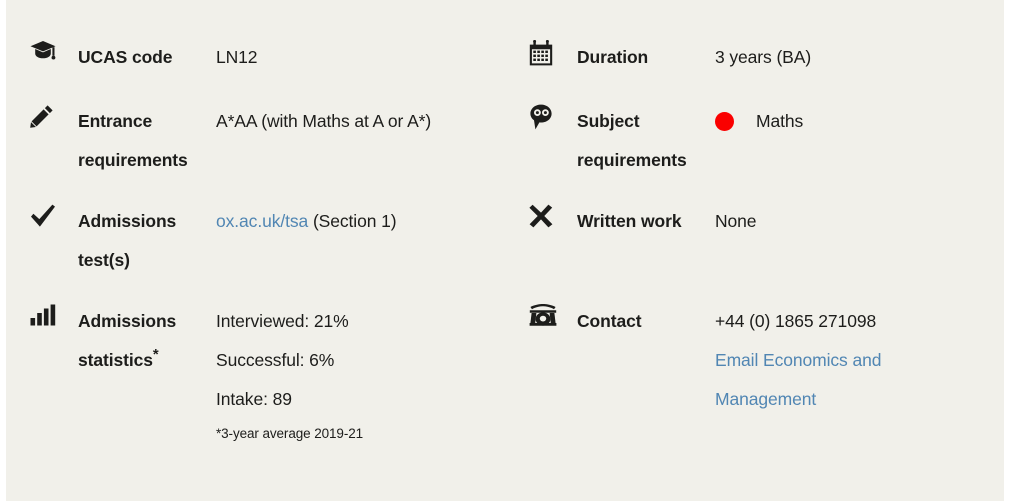 Image resolution: width=1012 pixels, height=501 pixels. What do you see at coordinates (104, 260) in the screenshot?
I see `row-label-line2: test(s)` at bounding box center [104, 260].